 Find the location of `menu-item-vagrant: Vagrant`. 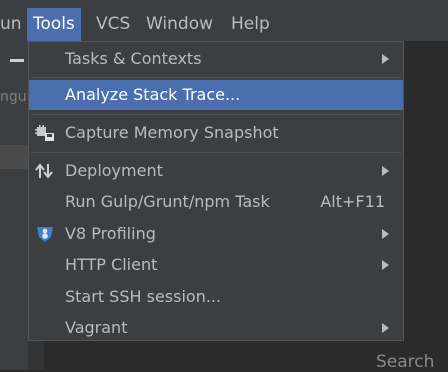

menu-item-vagrant: Vagrant is located at coordinates (216, 328).